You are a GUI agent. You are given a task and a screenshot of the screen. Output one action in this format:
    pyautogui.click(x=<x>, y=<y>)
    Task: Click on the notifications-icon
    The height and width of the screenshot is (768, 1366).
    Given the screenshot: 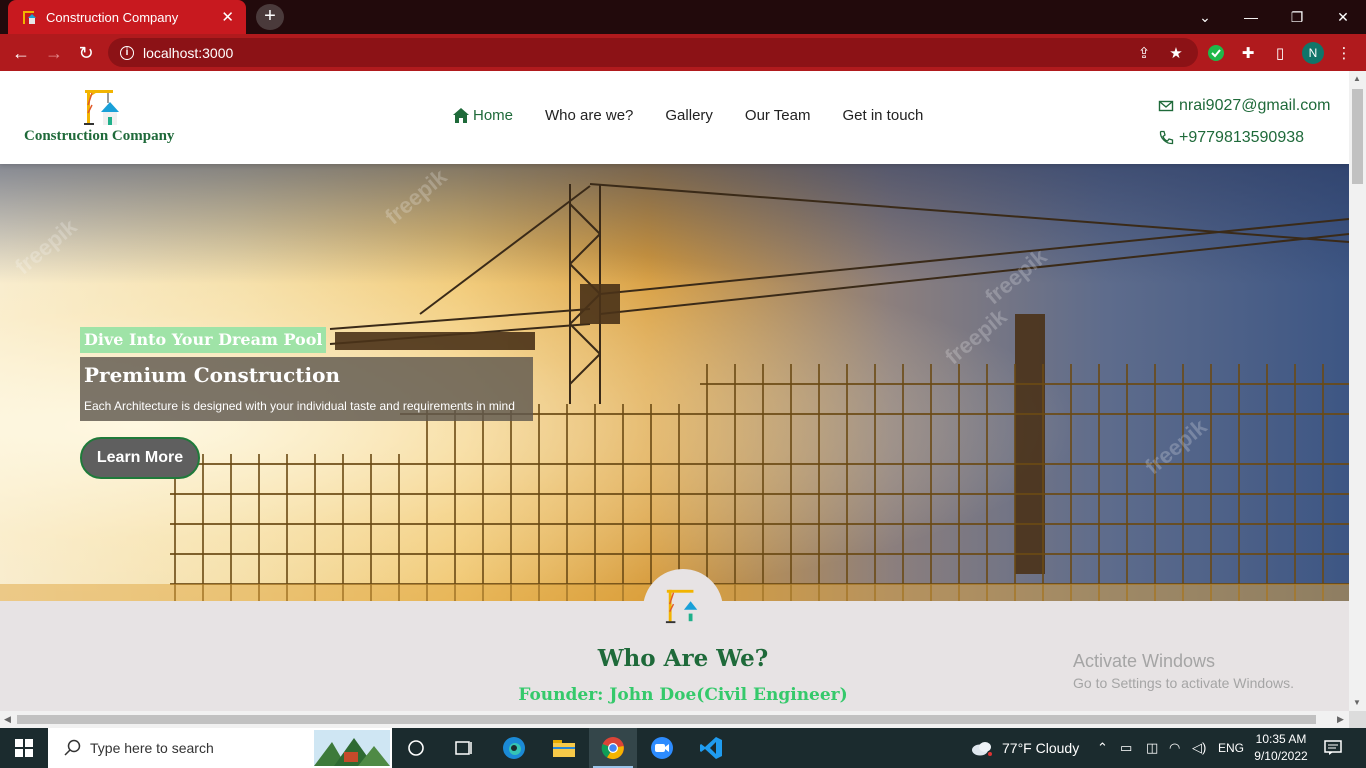 What is the action you would take?
    pyautogui.click(x=1333, y=748)
    